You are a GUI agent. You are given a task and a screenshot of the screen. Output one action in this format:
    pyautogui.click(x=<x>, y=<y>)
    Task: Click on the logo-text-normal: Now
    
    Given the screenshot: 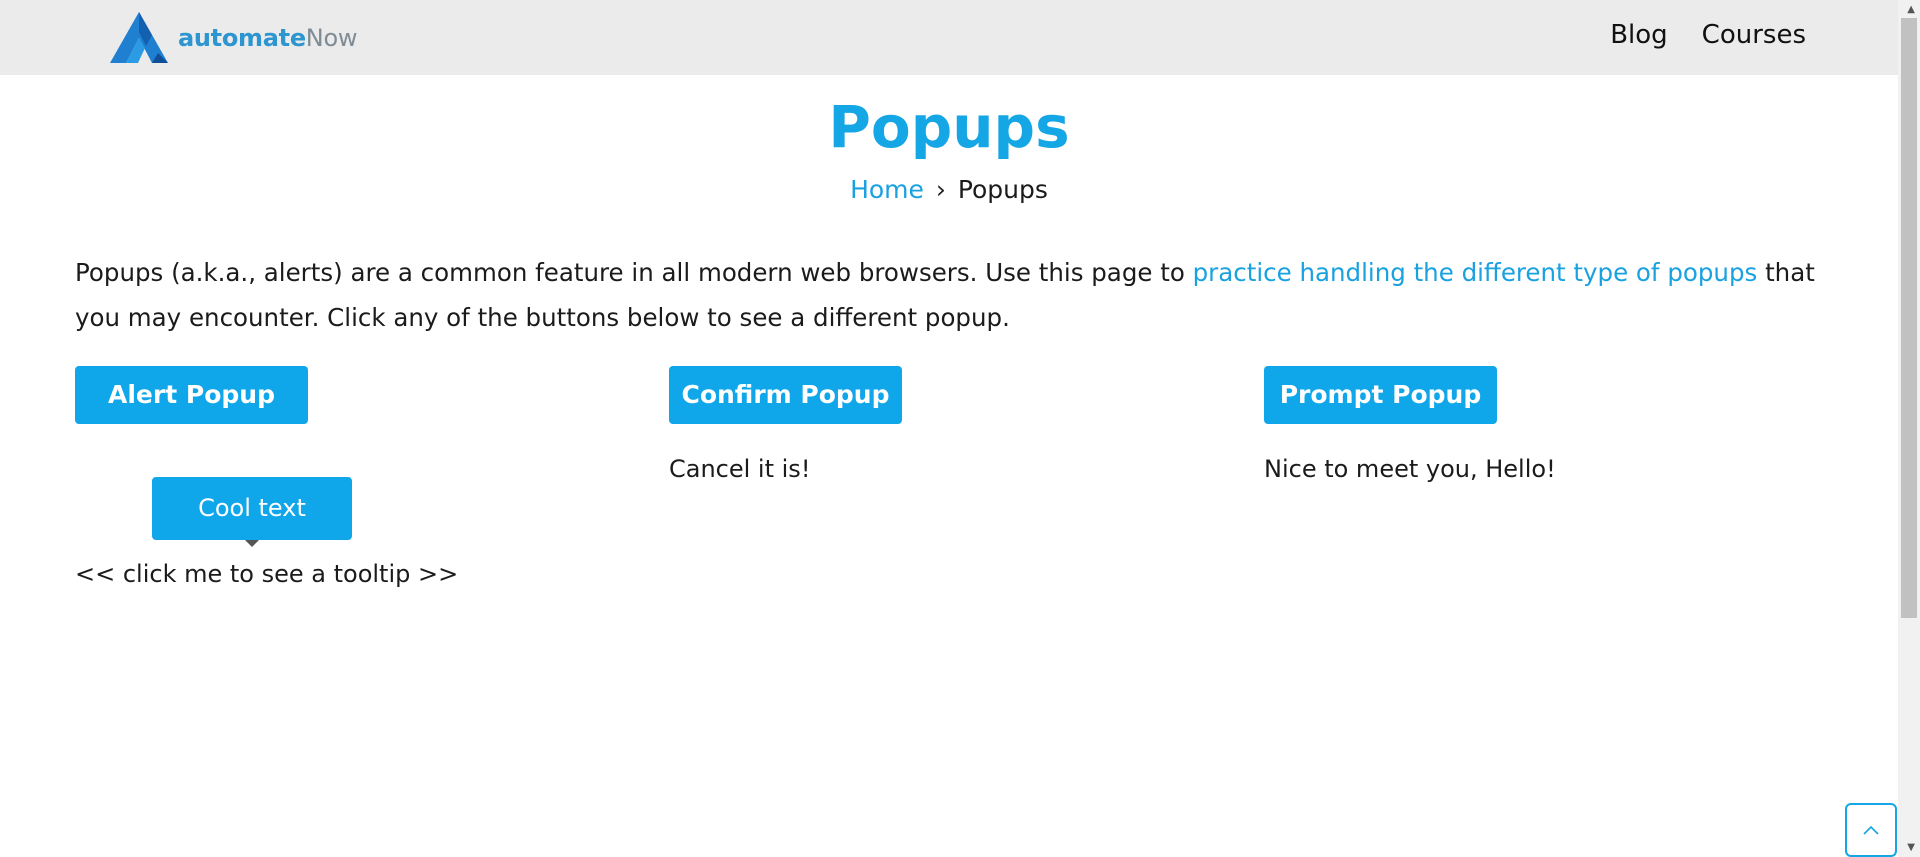 What is the action you would take?
    pyautogui.click(x=331, y=37)
    